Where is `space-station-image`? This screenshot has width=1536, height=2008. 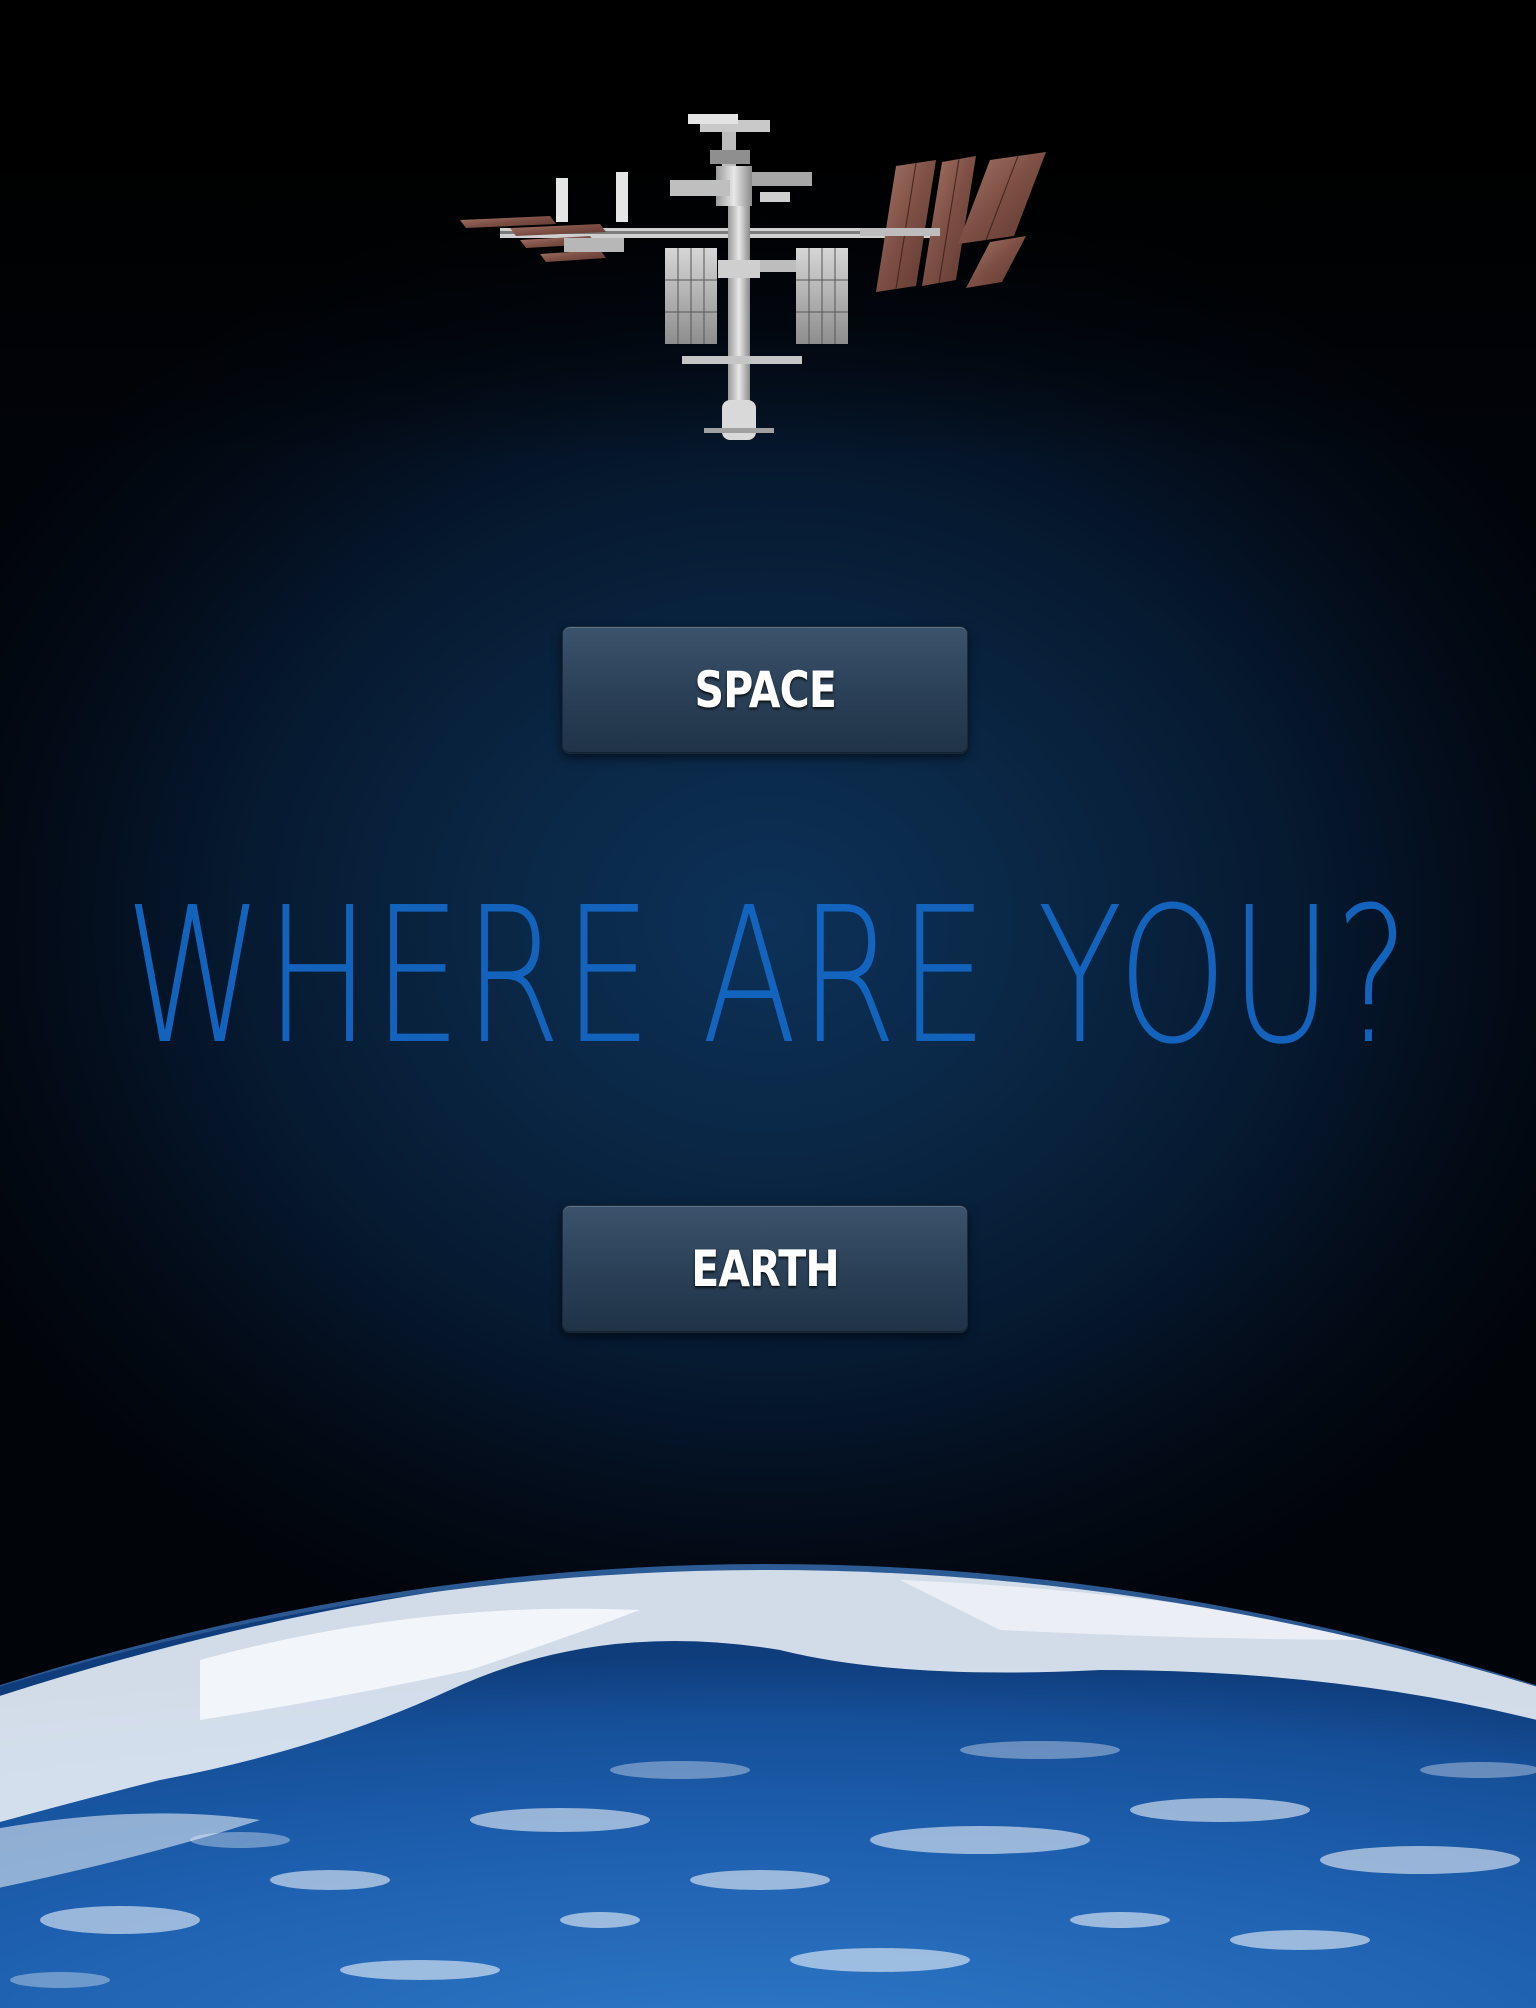 space-station-image is located at coordinates (753, 277).